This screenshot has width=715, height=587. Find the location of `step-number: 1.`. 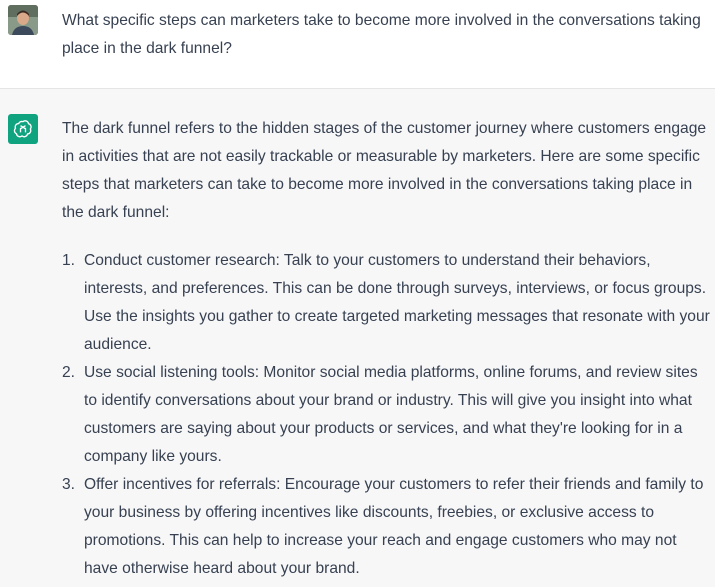

step-number: 1. is located at coordinates (69, 260).